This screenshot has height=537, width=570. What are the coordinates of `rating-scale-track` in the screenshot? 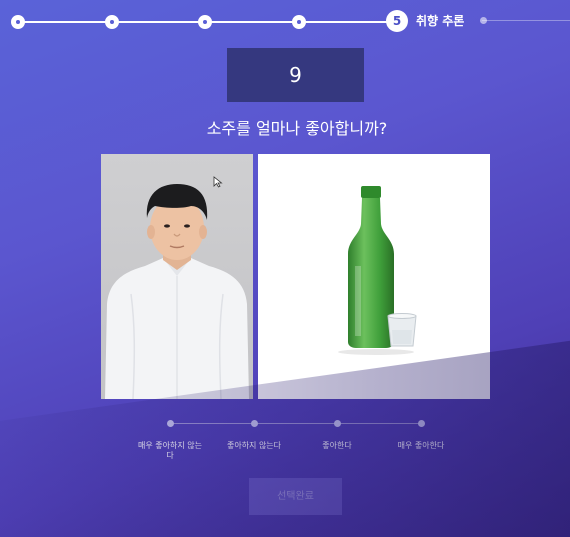 It's located at (295, 423).